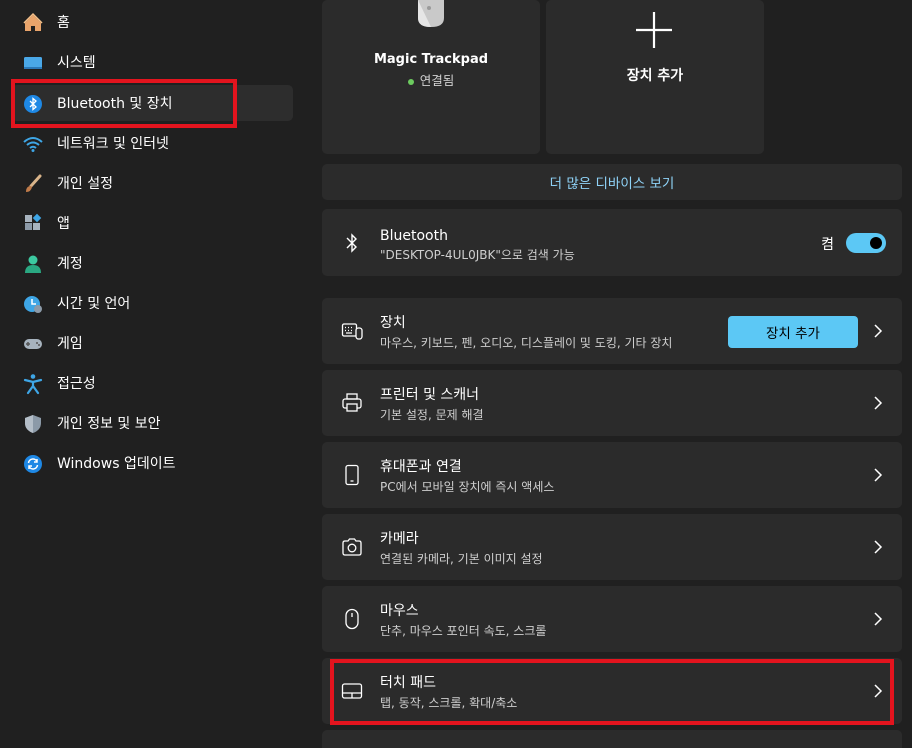 This screenshot has width=912, height=748. I want to click on device-tile-magic-trackpad: Magic Trackpad 연결됨, so click(431, 77).